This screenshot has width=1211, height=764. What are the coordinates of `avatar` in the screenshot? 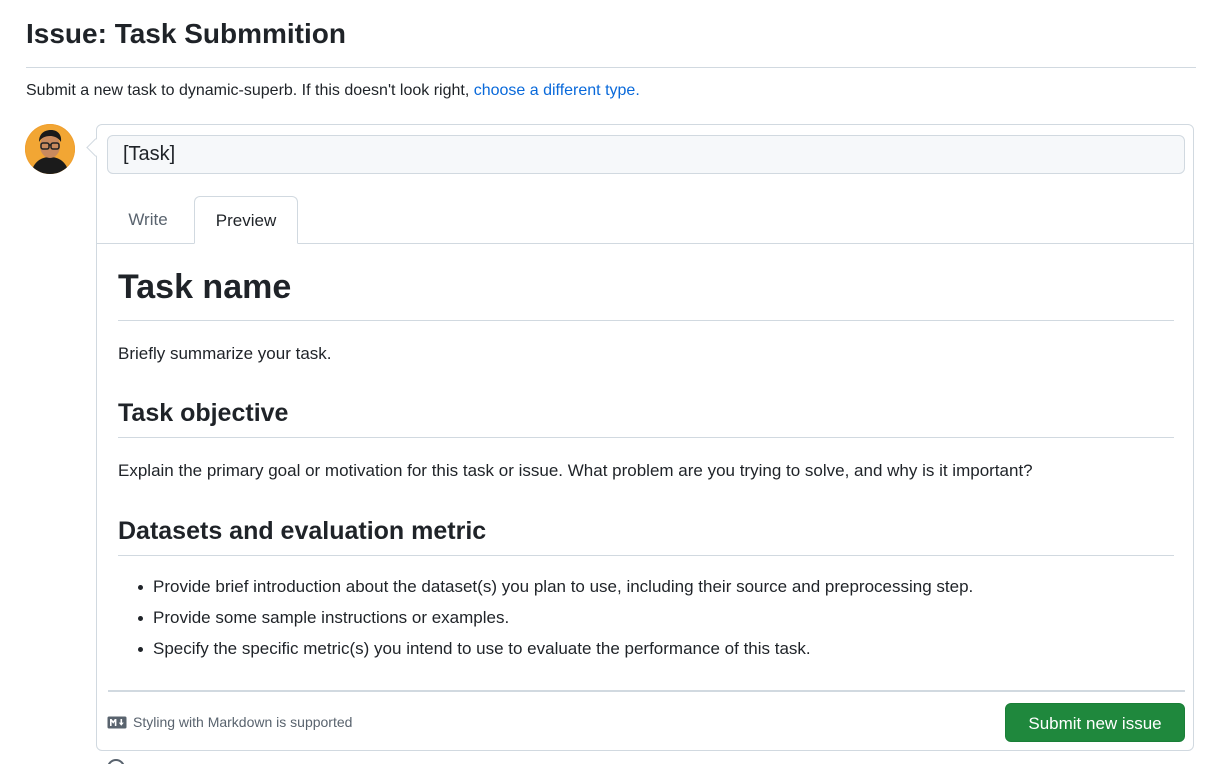 It's located at (50, 149).